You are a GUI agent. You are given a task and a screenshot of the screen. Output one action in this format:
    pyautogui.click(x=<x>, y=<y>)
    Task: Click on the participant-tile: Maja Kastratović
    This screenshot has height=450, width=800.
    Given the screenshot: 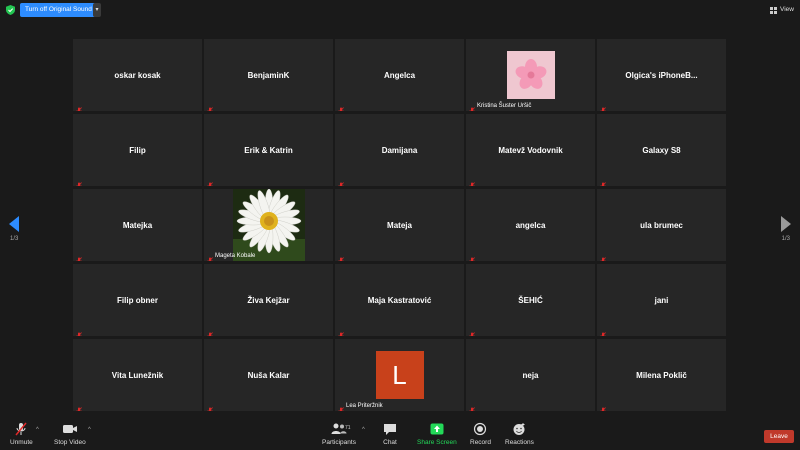 What is the action you would take?
    pyautogui.click(x=399, y=300)
    